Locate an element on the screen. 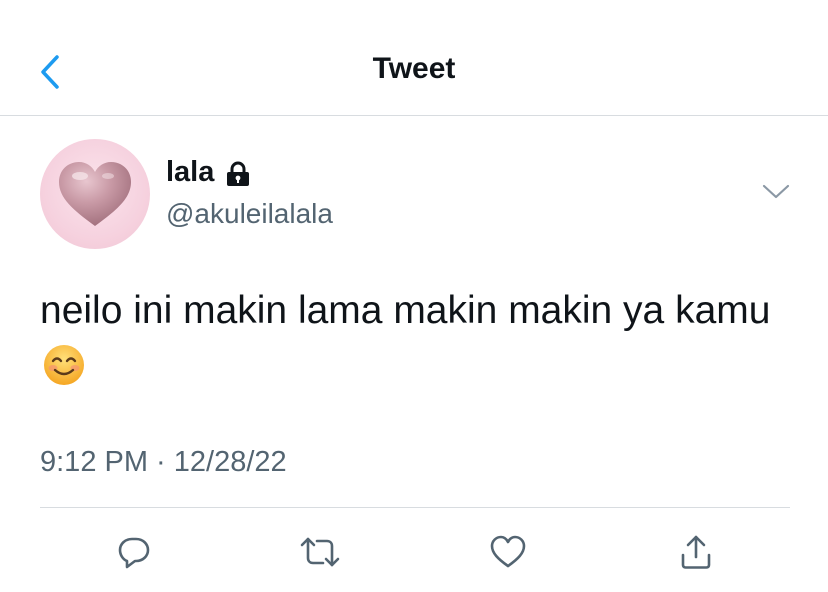 This screenshot has height=592, width=828. reply-icon is located at coordinates (134, 553).